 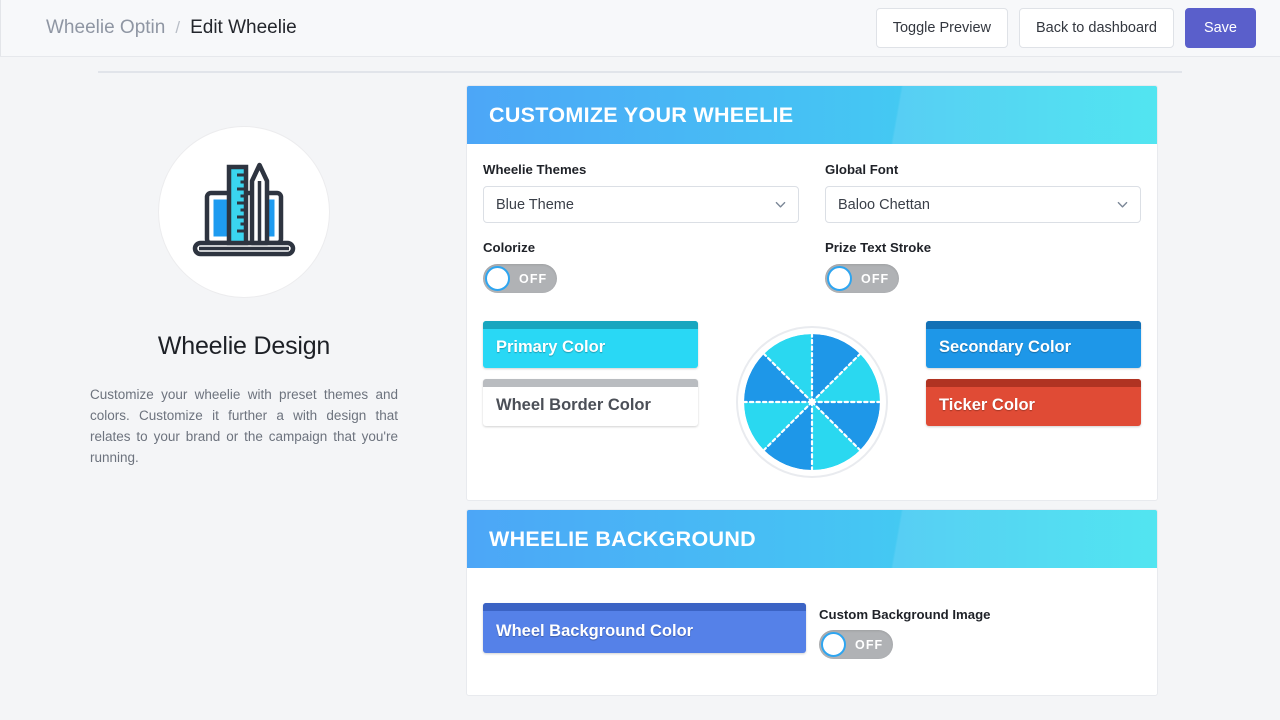 I want to click on custom-background-image-toggle: OFF, so click(x=856, y=644).